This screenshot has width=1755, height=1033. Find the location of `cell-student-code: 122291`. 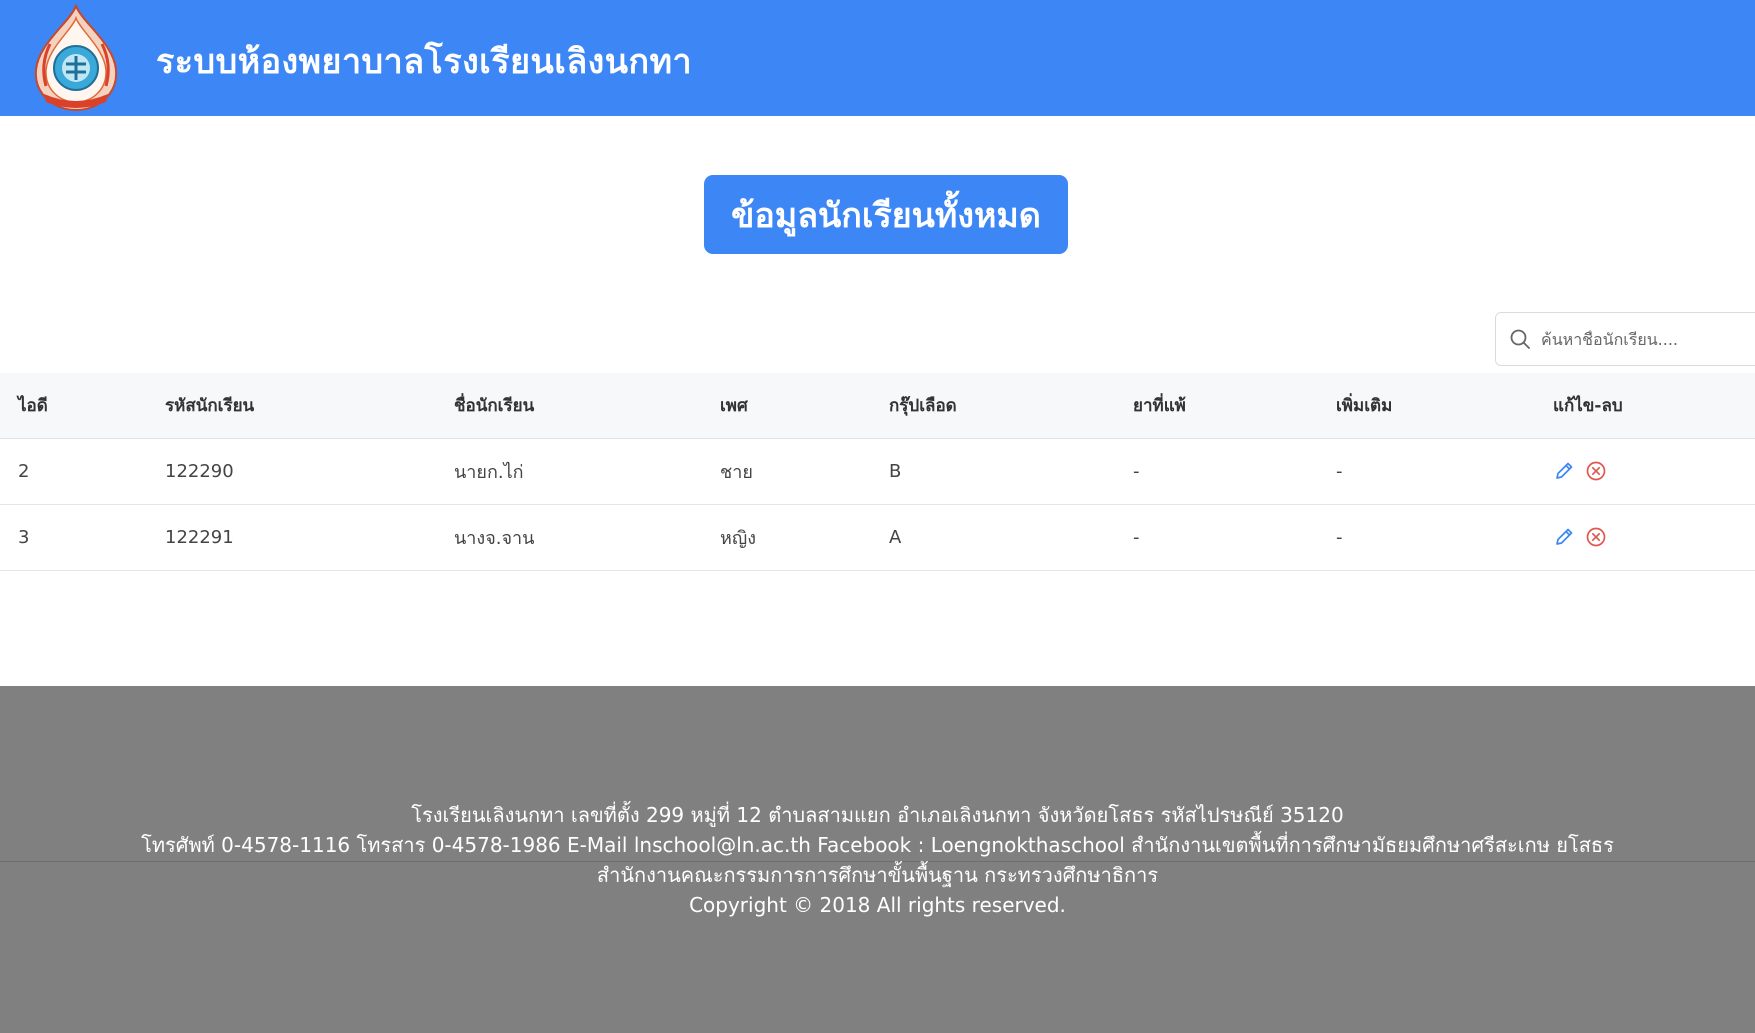

cell-student-code: 122291 is located at coordinates (199, 537).